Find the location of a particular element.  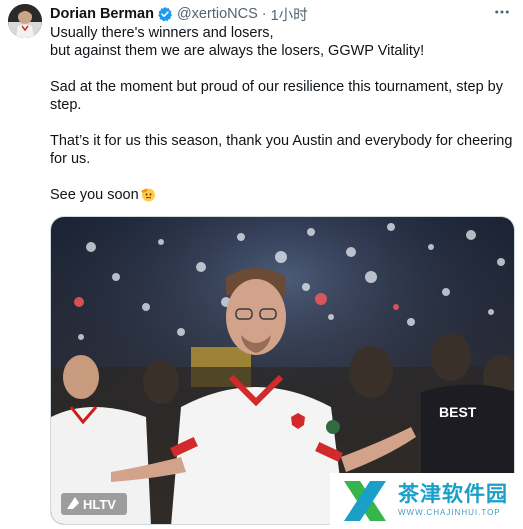

tweet-timestamp: 1小时 is located at coordinates (289, 14).